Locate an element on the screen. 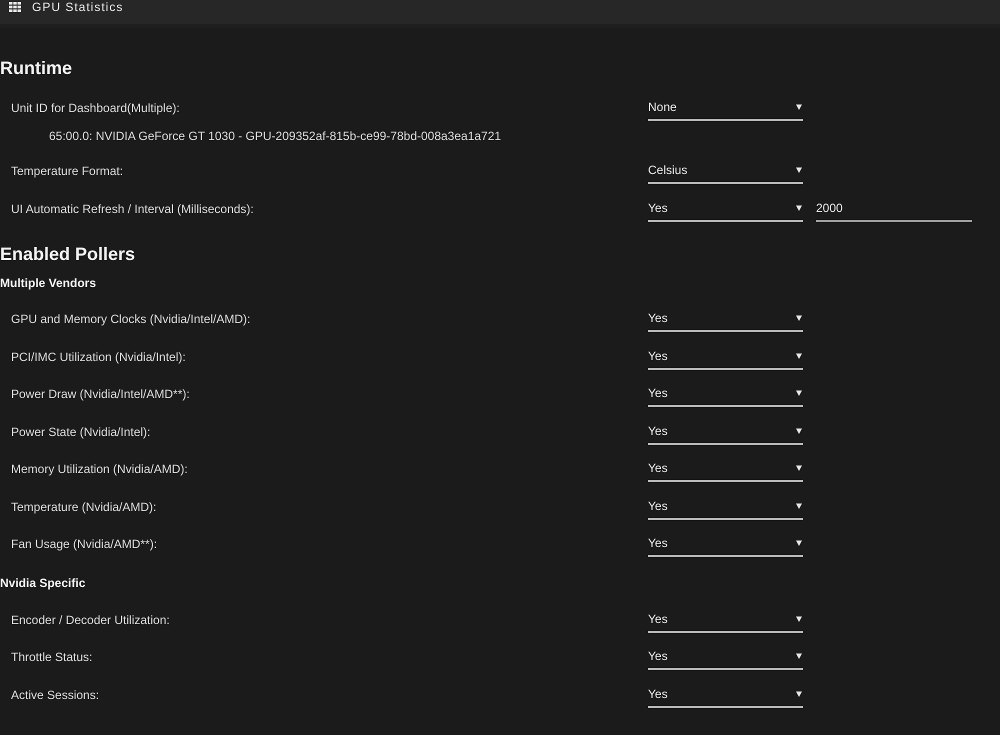 The height and width of the screenshot is (735, 1000). setting-label: Unit ID for Dashboard(Multiple): is located at coordinates (95, 108).